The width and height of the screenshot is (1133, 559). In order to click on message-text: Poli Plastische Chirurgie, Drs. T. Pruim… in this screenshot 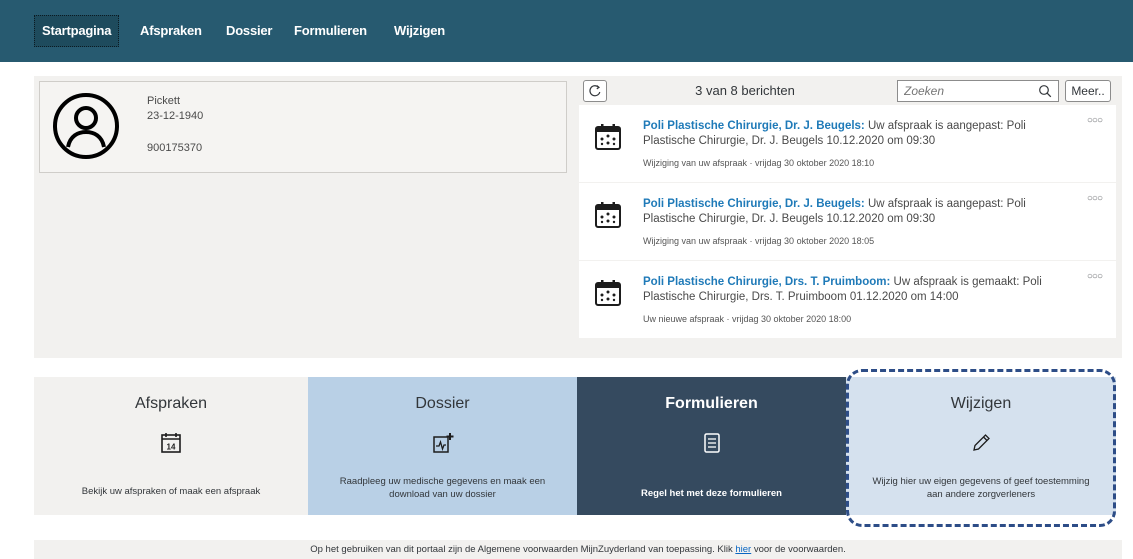, I will do `click(853, 290)`.